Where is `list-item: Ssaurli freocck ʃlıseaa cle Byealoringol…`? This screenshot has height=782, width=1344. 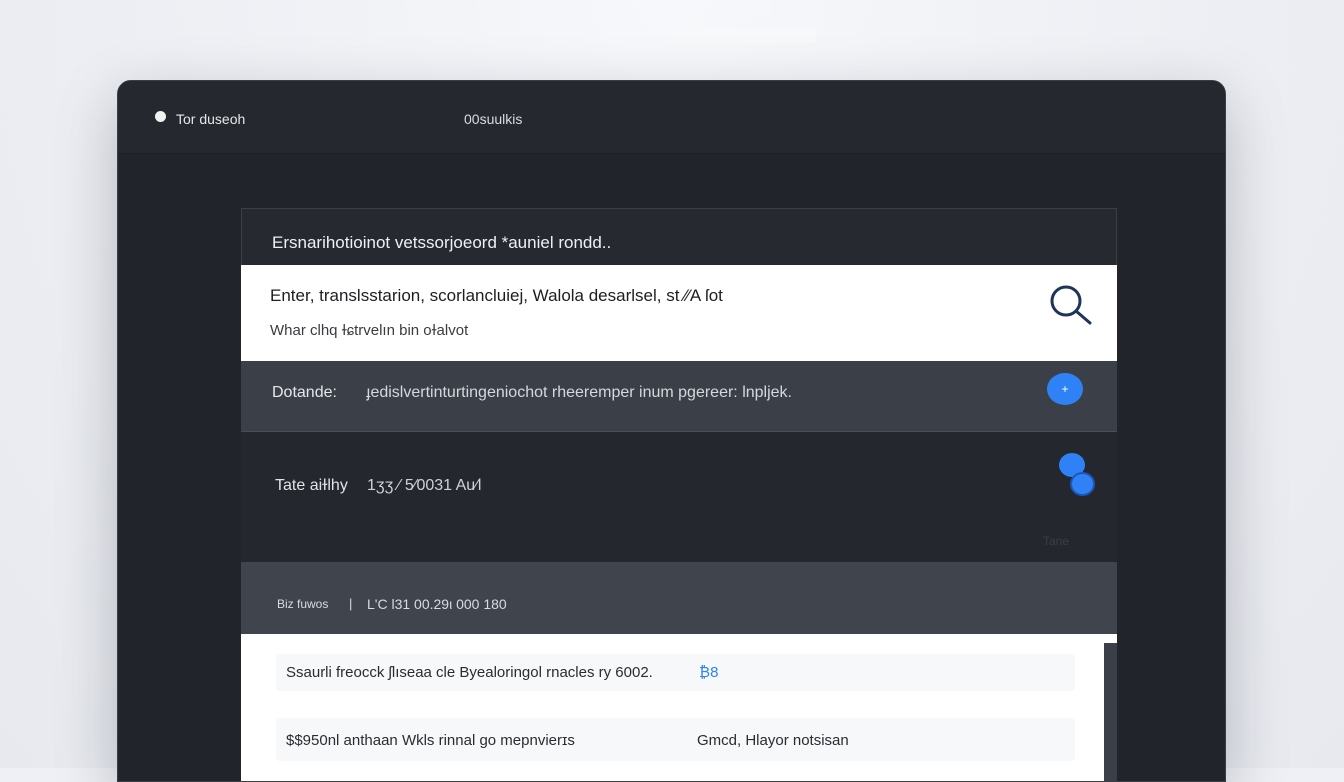 list-item: Ssaurli freocck ʃlıseaa cle Byealoringol… is located at coordinates (675, 672).